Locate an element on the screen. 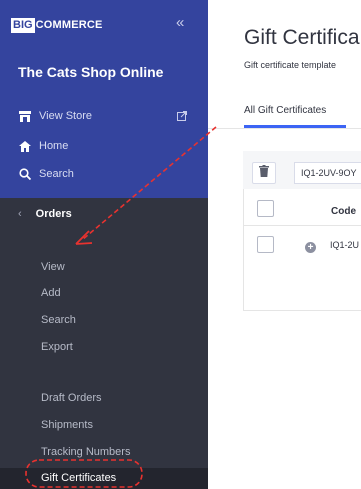 This screenshot has width=361, height=489. tab-all-gift-certificates: All Gift Certificates is located at coordinates (285, 110).